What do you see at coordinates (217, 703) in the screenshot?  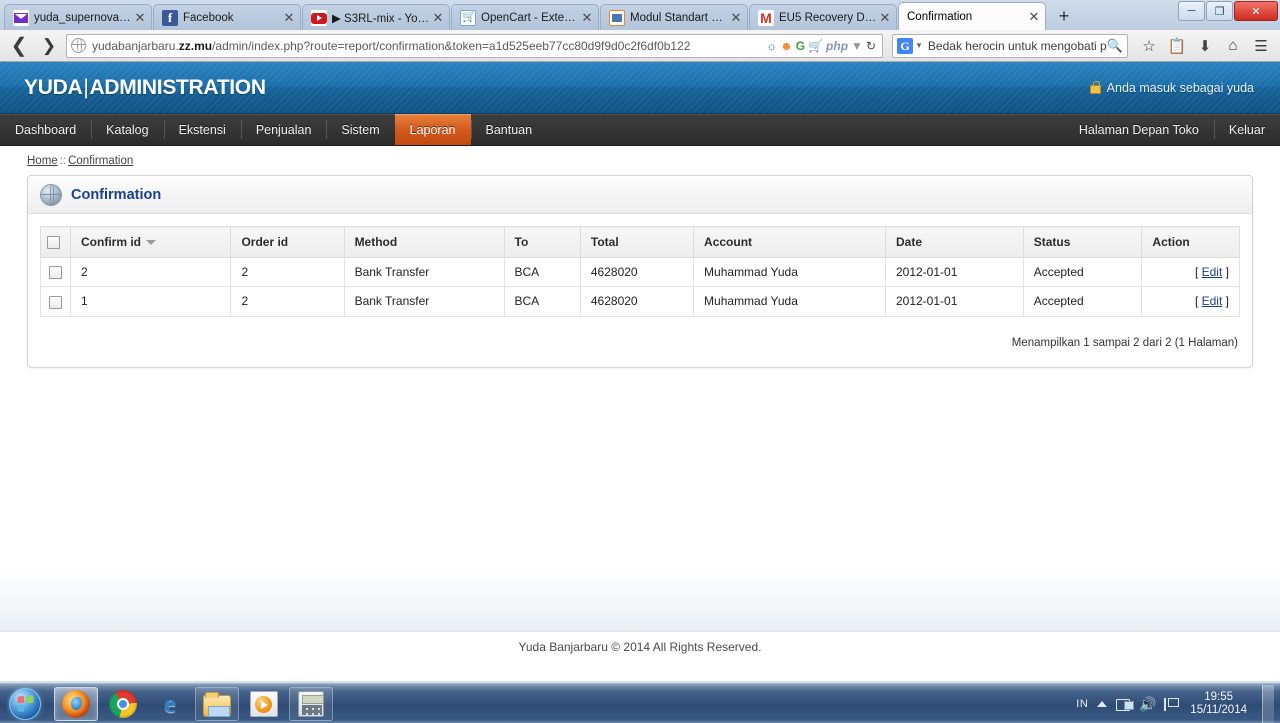 I see `taskbar-explorer-button` at bounding box center [217, 703].